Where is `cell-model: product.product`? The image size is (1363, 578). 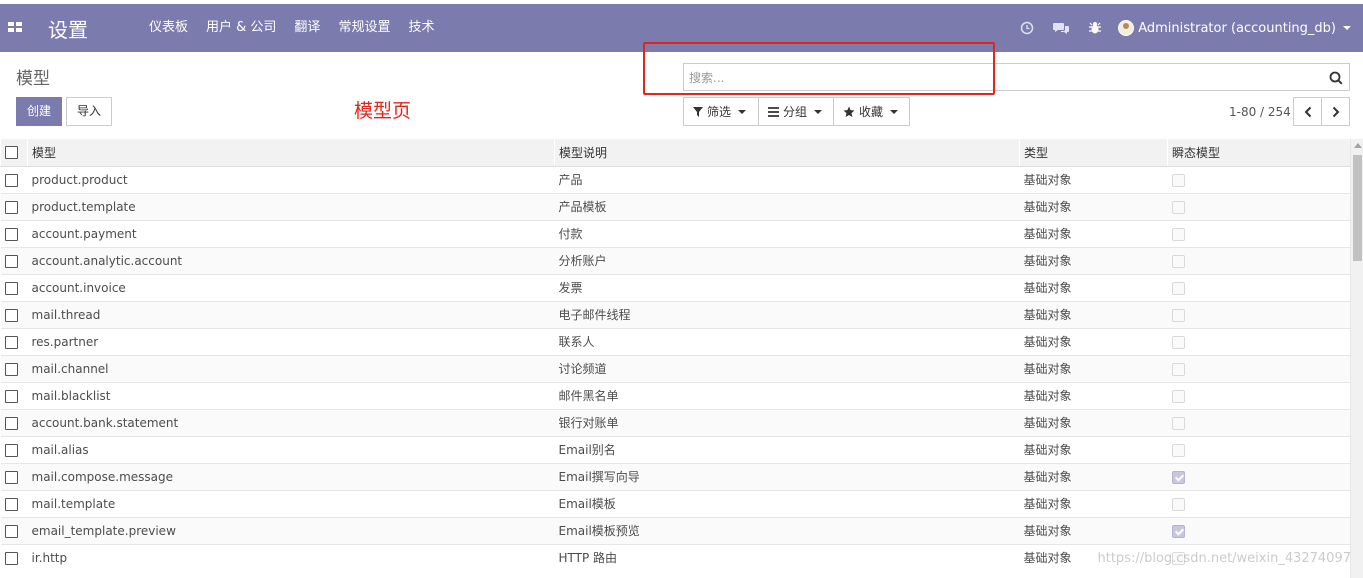
cell-model: product.product is located at coordinates (291, 179).